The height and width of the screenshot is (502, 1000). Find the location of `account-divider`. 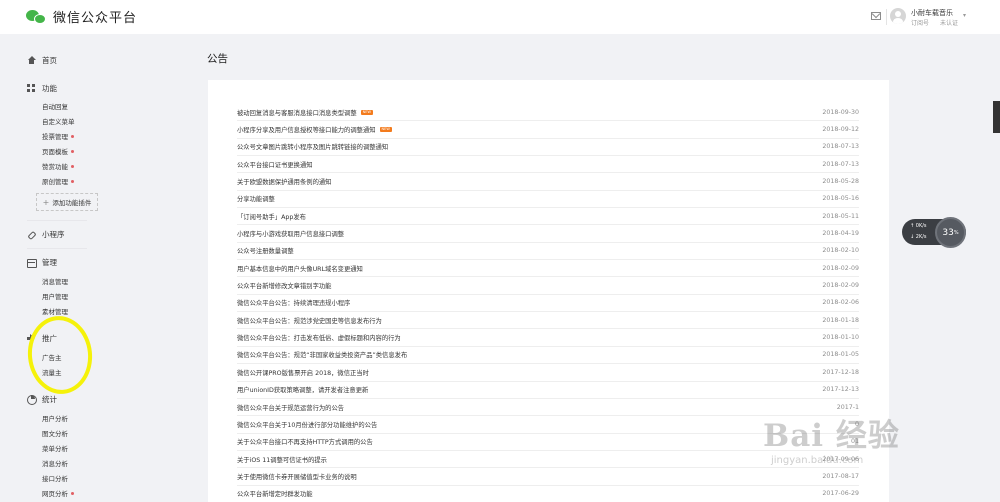

account-divider is located at coordinates (886, 17).